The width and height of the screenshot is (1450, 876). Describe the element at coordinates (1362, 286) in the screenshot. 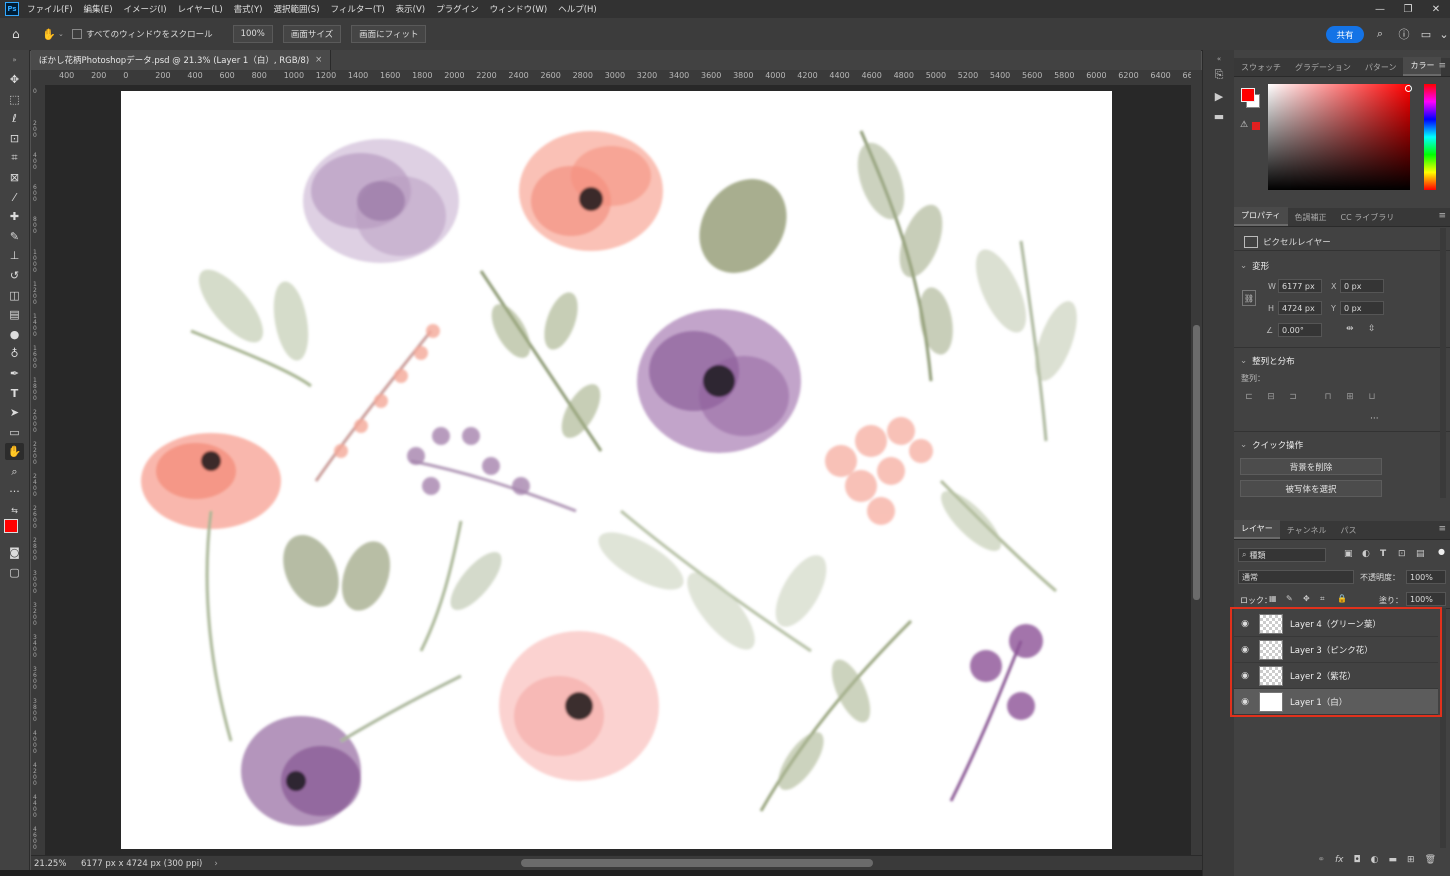

I see `x-field: 0 px` at that location.